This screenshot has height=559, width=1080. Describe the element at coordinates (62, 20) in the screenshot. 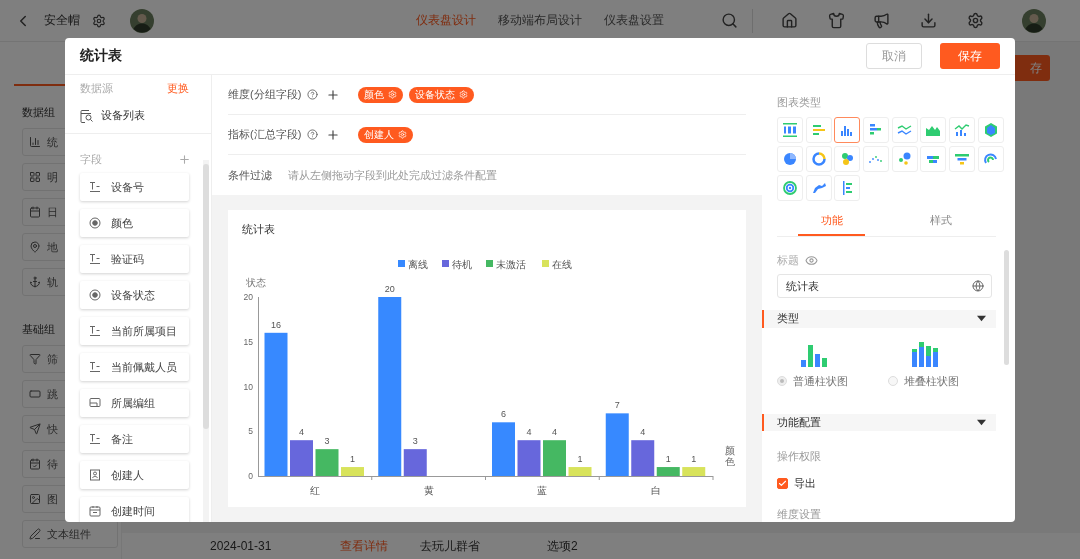

I see `app-title: 安全帽` at that location.